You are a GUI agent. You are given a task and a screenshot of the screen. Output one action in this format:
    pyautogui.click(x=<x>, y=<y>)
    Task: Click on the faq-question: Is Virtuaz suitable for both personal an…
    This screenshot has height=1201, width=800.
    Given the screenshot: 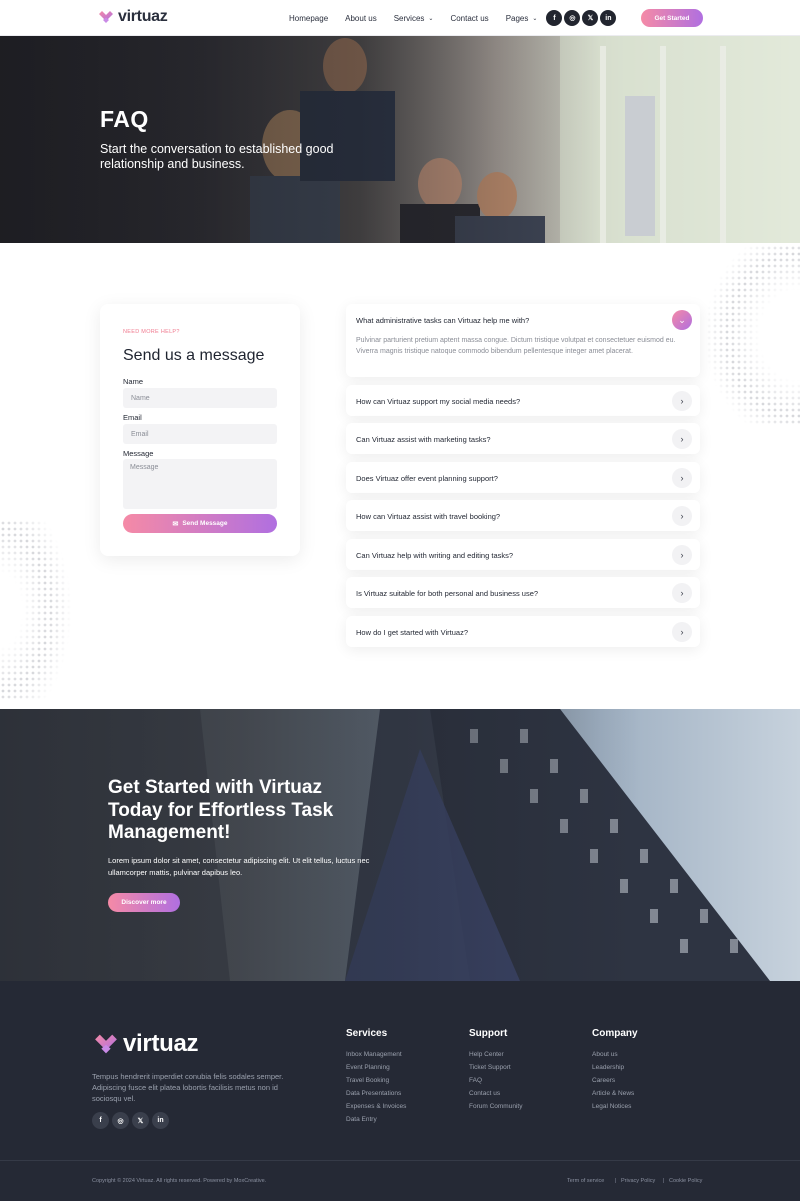 What is the action you would take?
    pyautogui.click(x=447, y=593)
    